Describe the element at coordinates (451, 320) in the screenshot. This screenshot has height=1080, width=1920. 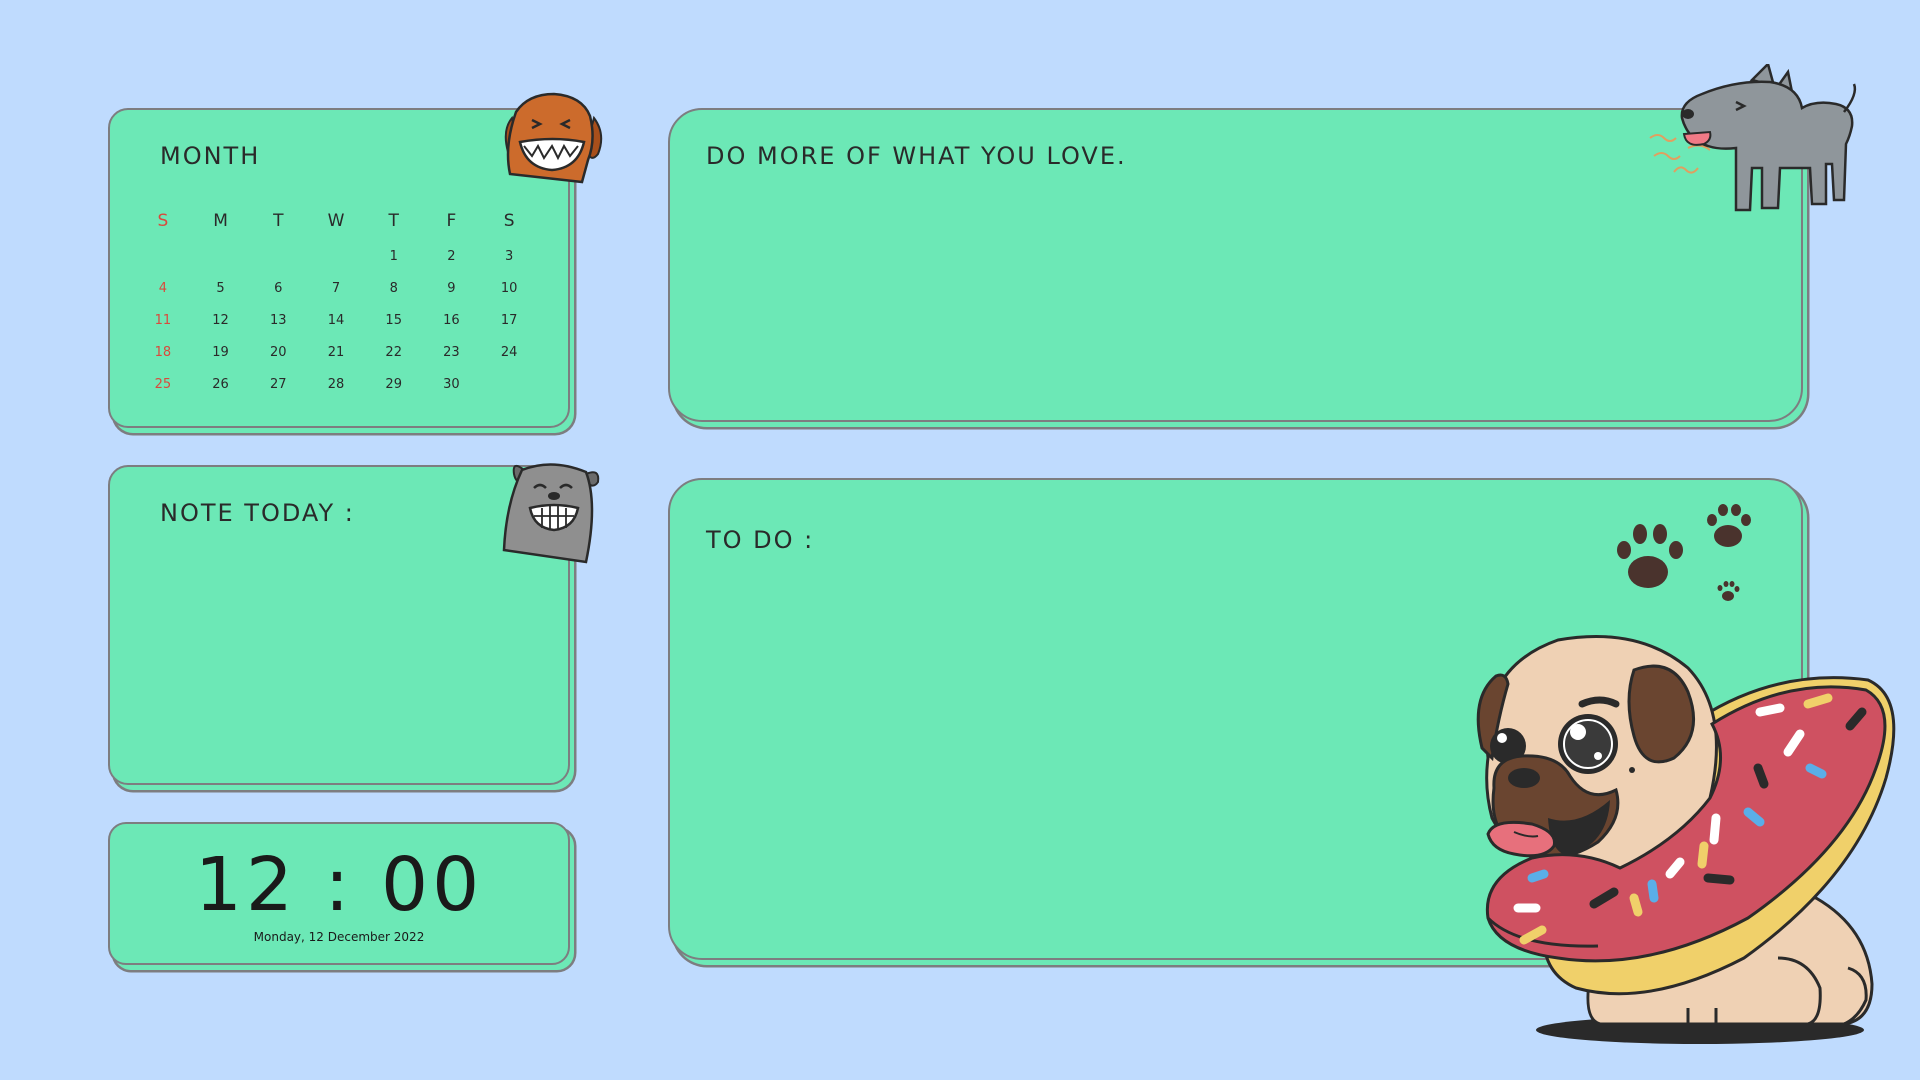
I see `calendar-day: 16` at that location.